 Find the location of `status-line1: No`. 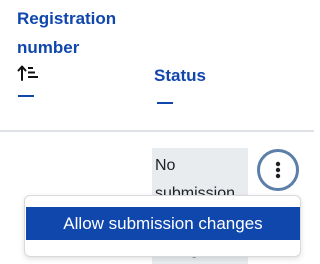

status-line1: No is located at coordinates (165, 165).